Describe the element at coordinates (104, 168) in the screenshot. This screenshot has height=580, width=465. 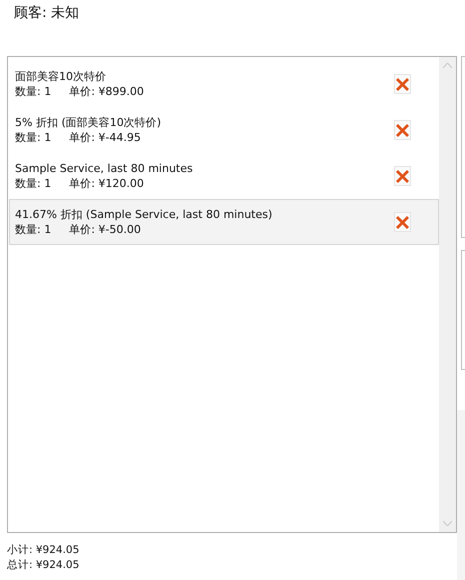
I see `item-name: Sample Service, last 80 minutes` at that location.